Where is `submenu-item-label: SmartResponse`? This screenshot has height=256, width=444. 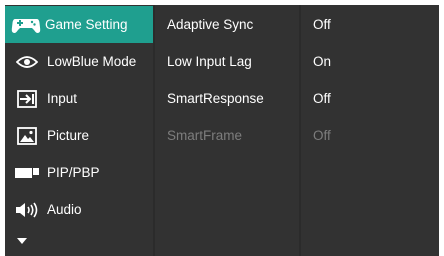 submenu-item-label: SmartResponse is located at coordinates (215, 98).